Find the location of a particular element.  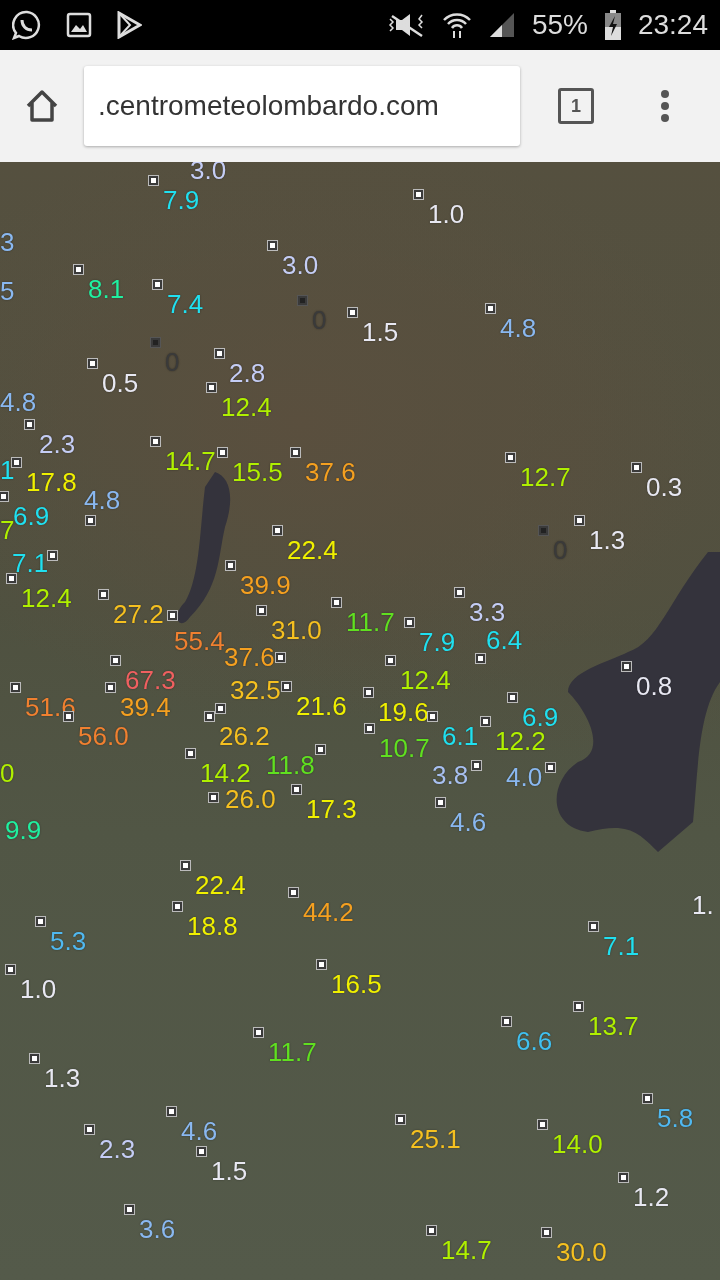

rainfall-value: 31.0 is located at coordinates (296, 630).